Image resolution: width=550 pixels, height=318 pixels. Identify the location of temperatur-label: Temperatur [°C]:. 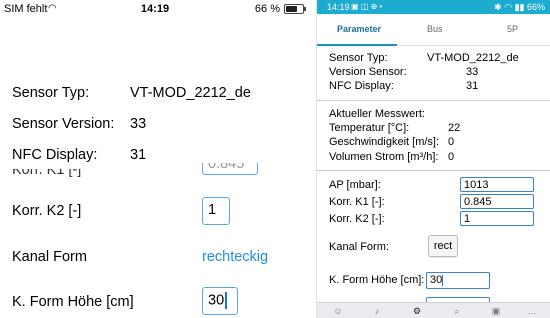
(369, 128).